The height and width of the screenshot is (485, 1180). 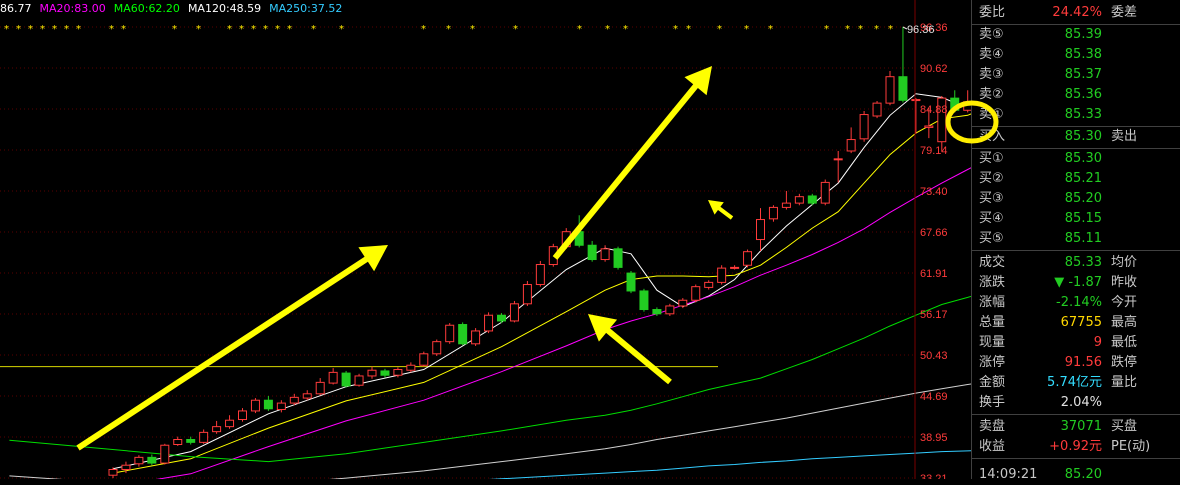 I want to click on y-tick-label: 38.95, so click(x=934, y=438).